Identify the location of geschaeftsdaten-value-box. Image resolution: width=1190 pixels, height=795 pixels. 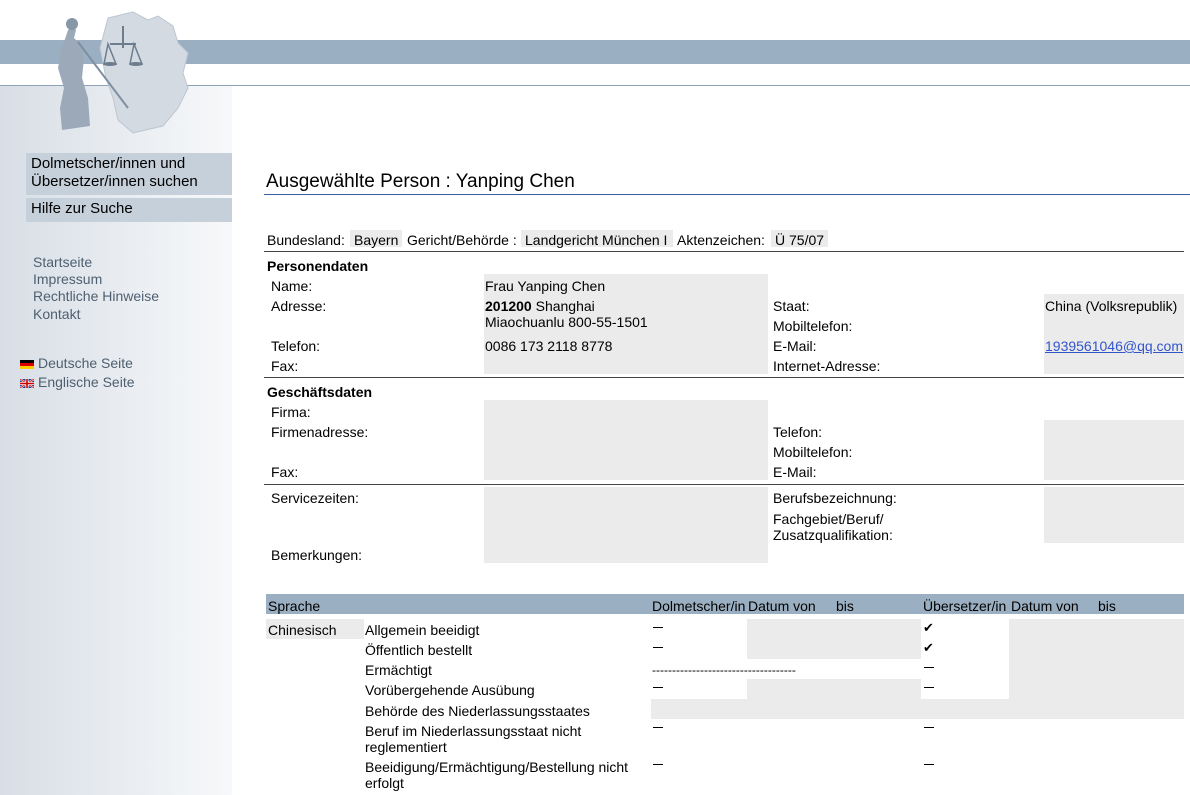
(626, 440).